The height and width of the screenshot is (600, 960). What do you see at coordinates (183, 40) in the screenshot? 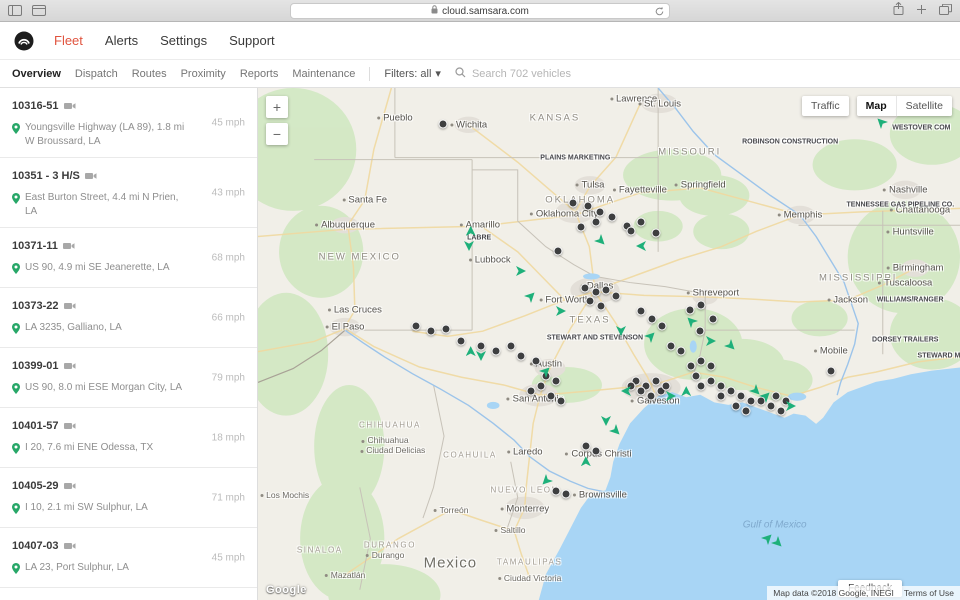
I see `nav-item-settings: Settings` at bounding box center [183, 40].